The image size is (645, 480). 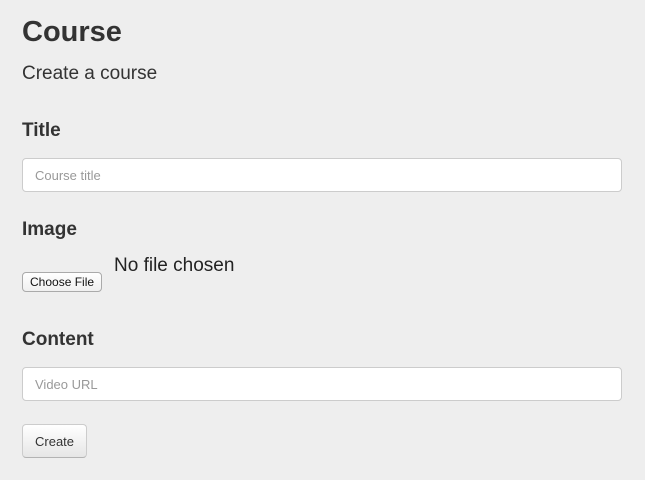 I want to click on image-file-picker: Choose File No file chosen, so click(x=322, y=273).